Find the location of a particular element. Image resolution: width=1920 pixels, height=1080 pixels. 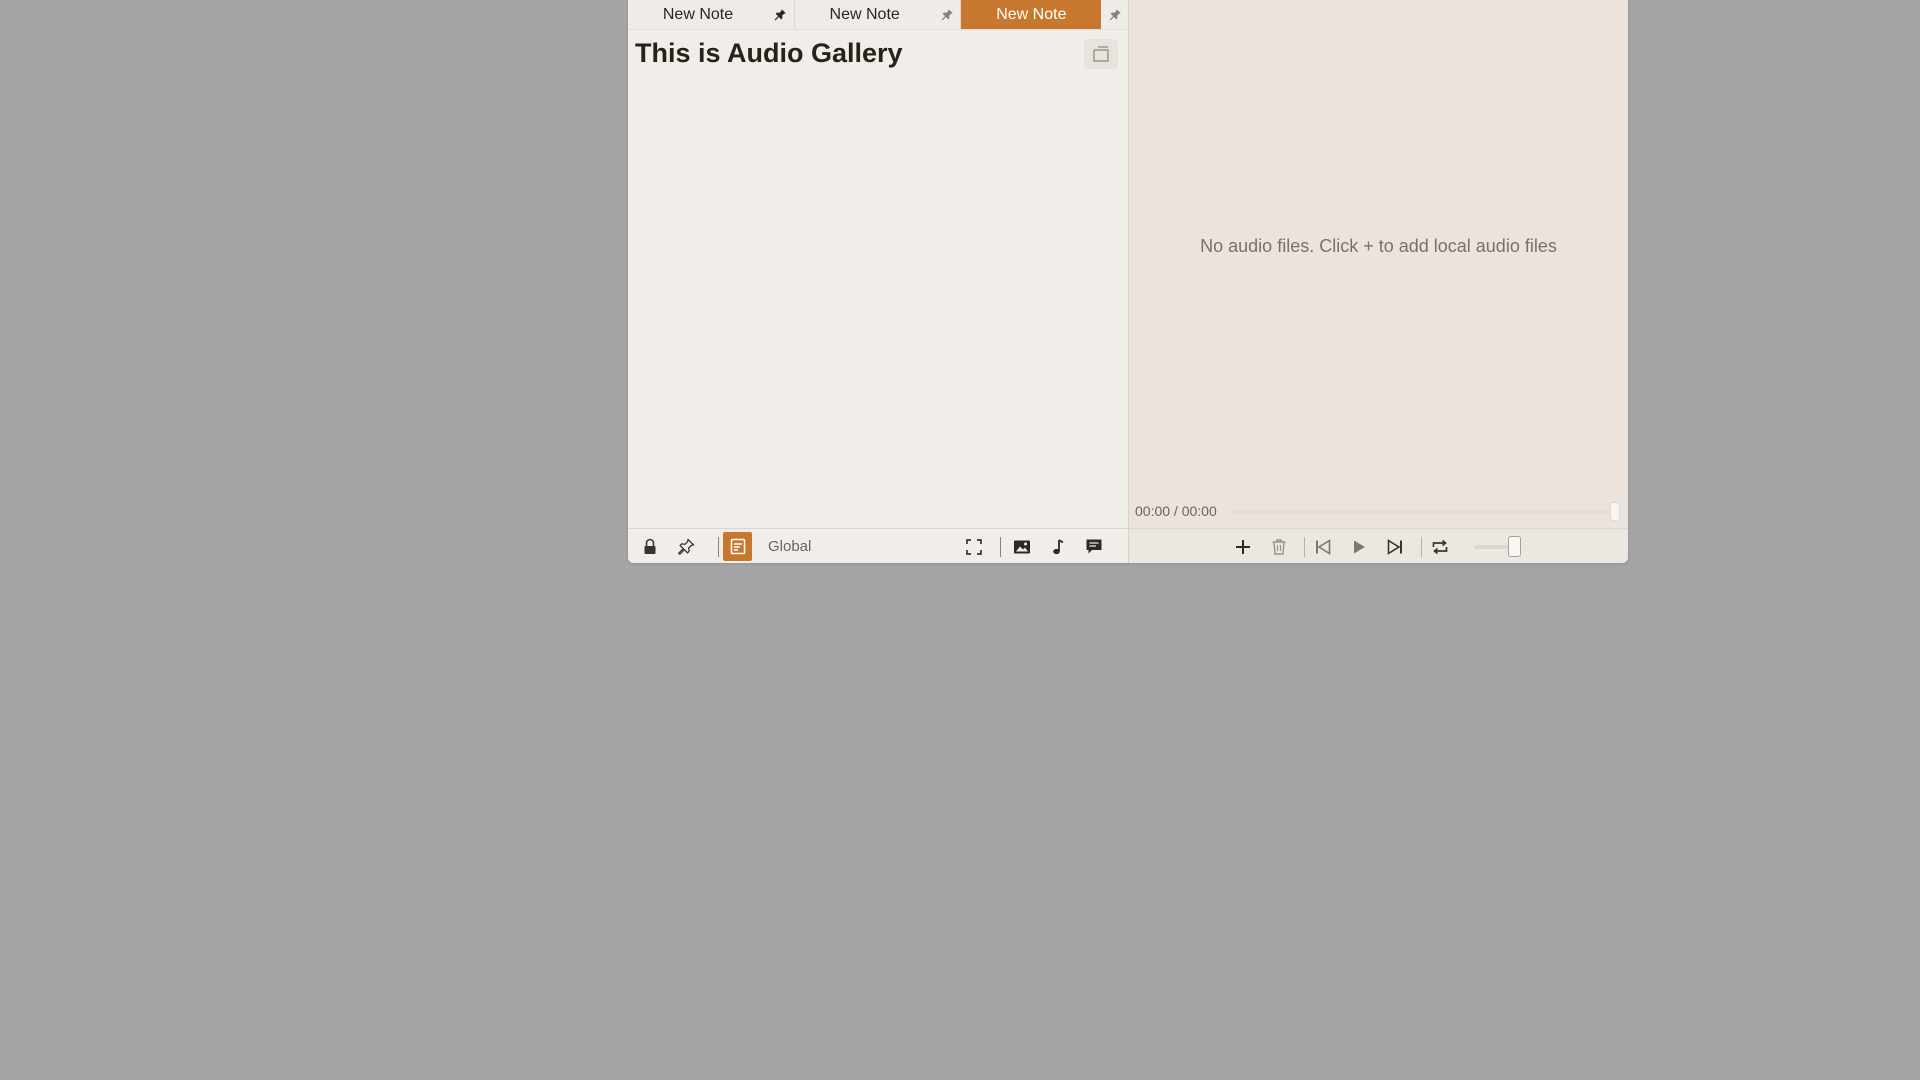

tab-new-note-1: New Note is located at coordinates (711, 14).